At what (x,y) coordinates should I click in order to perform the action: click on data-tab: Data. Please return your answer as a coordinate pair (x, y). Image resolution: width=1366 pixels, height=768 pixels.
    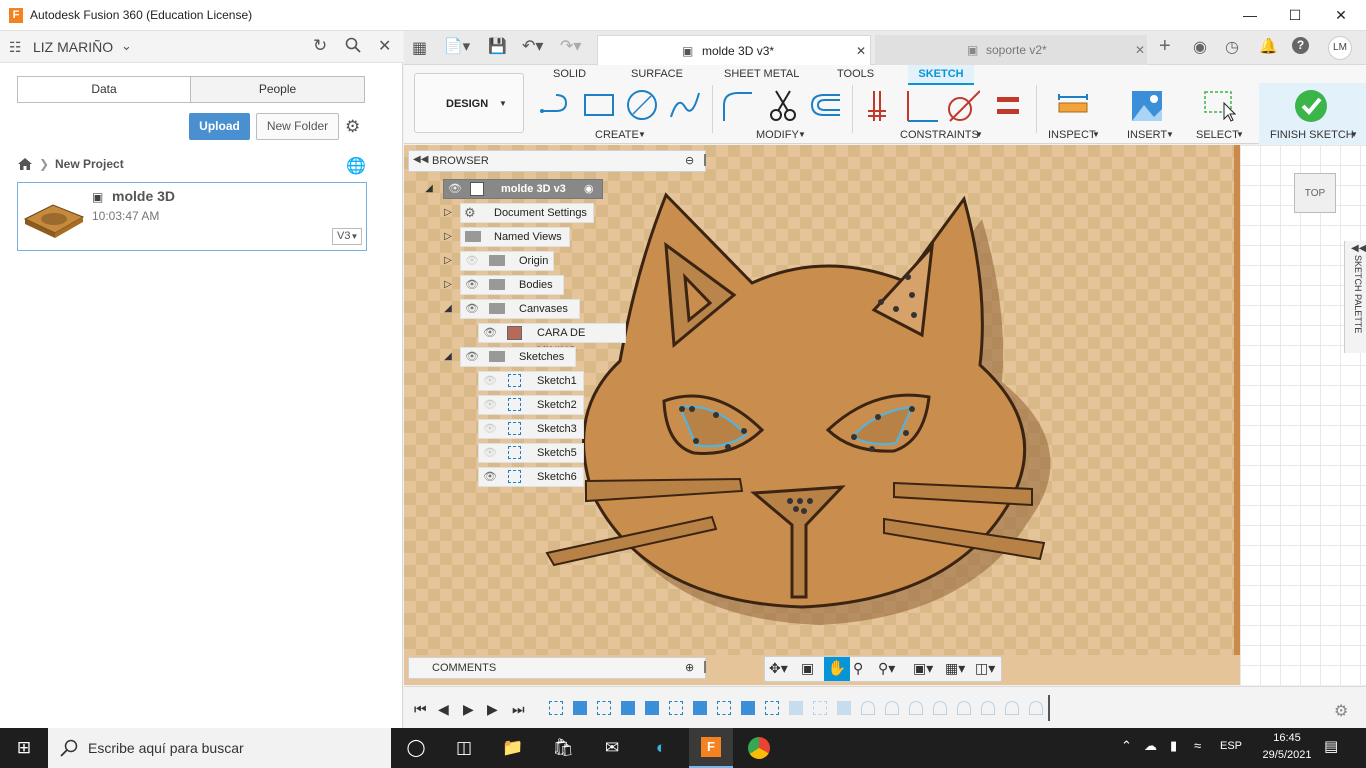
    Looking at the image, I should click on (104, 89).